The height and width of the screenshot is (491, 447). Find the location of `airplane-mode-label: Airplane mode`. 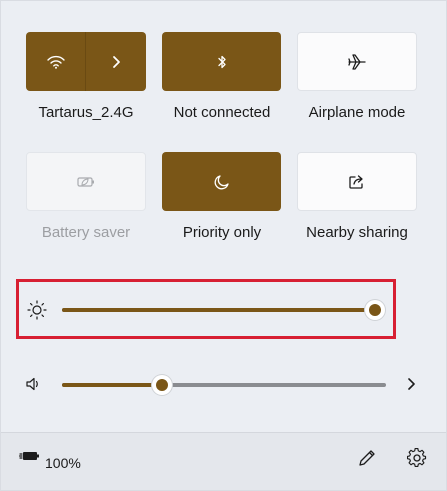

airplane-mode-label: Airplane mode is located at coordinates (357, 112).